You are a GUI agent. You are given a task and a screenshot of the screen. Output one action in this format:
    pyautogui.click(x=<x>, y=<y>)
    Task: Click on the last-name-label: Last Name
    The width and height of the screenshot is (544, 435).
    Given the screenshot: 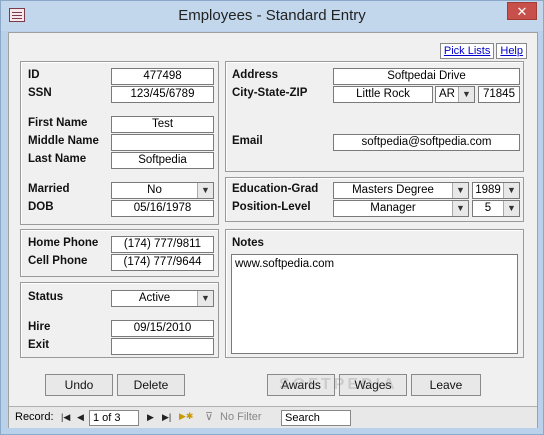 What is the action you would take?
    pyautogui.click(x=57, y=159)
    